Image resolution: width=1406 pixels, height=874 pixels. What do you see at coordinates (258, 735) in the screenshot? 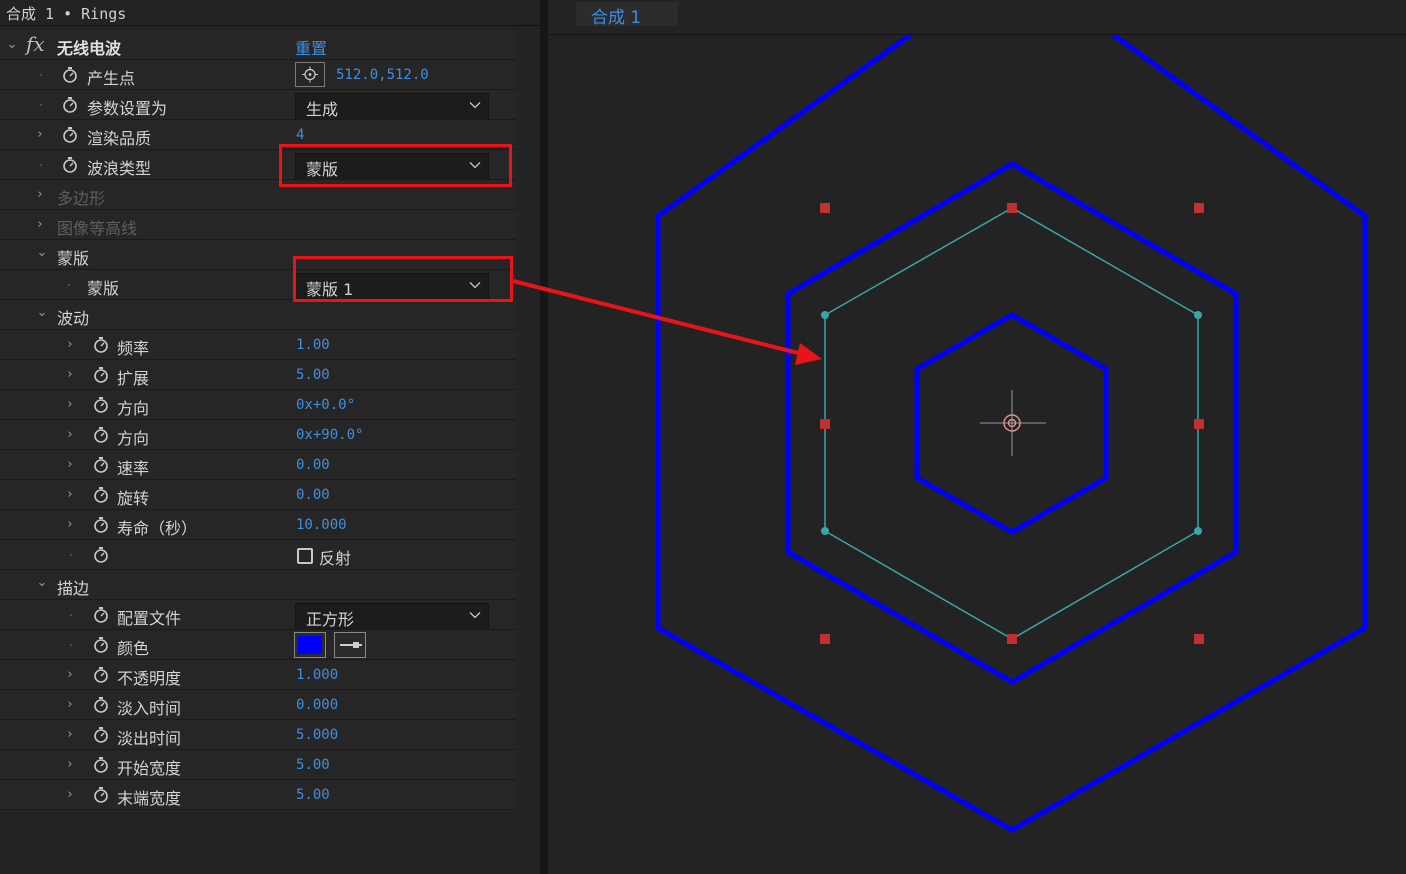
I see `property-row-fade-out: › 淡出时间 5.000` at bounding box center [258, 735].